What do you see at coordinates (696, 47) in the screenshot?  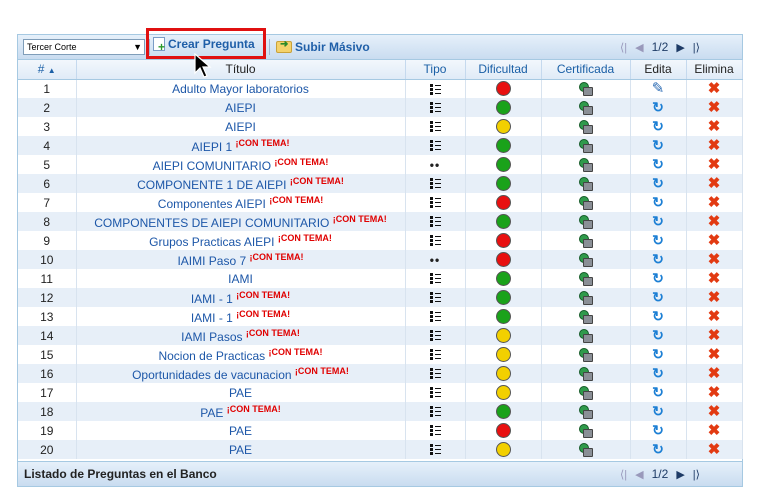 I see `last-page-icon: |⟩` at bounding box center [696, 47].